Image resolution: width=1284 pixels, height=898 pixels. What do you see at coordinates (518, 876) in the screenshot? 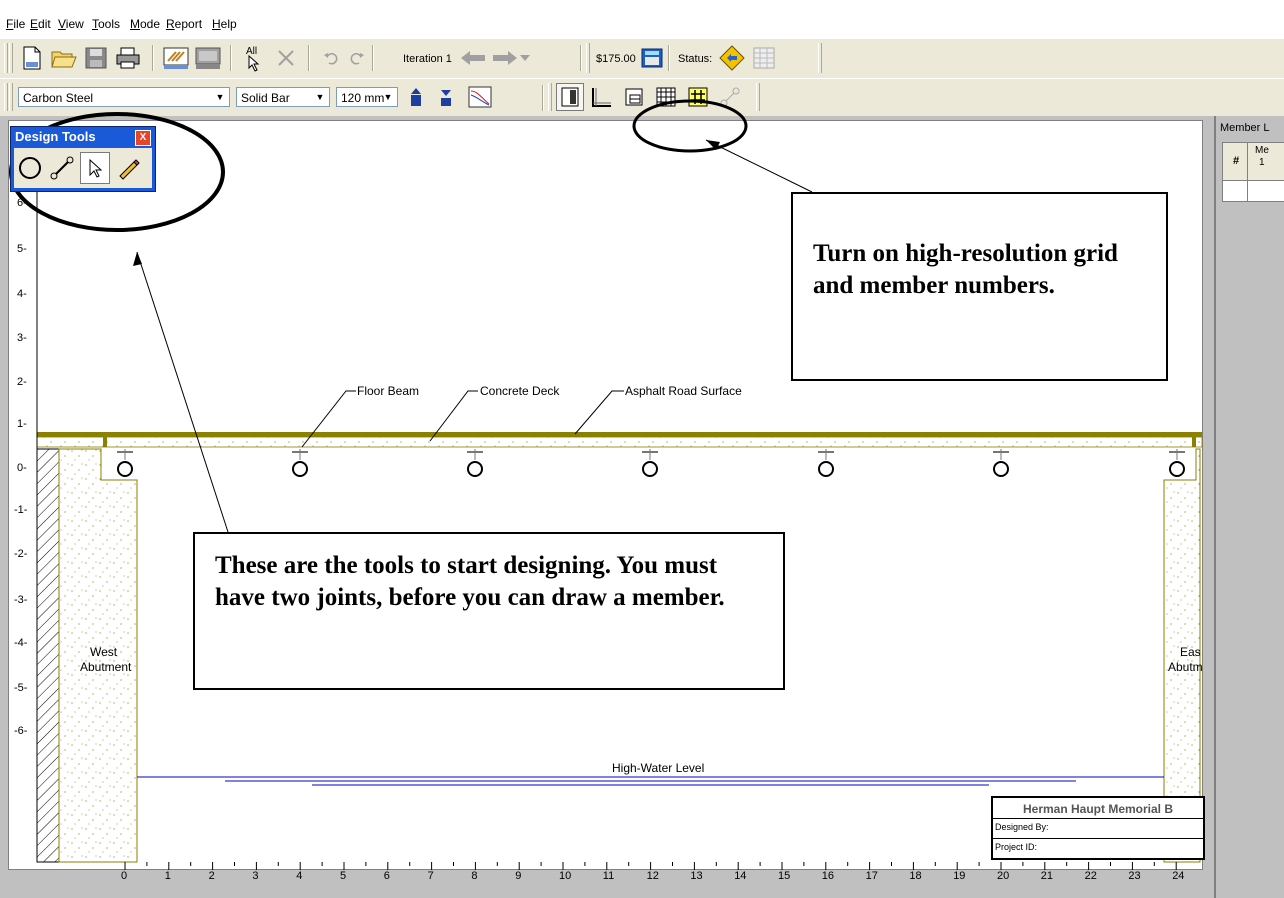
I see `x-tick-label: 9` at bounding box center [518, 876].